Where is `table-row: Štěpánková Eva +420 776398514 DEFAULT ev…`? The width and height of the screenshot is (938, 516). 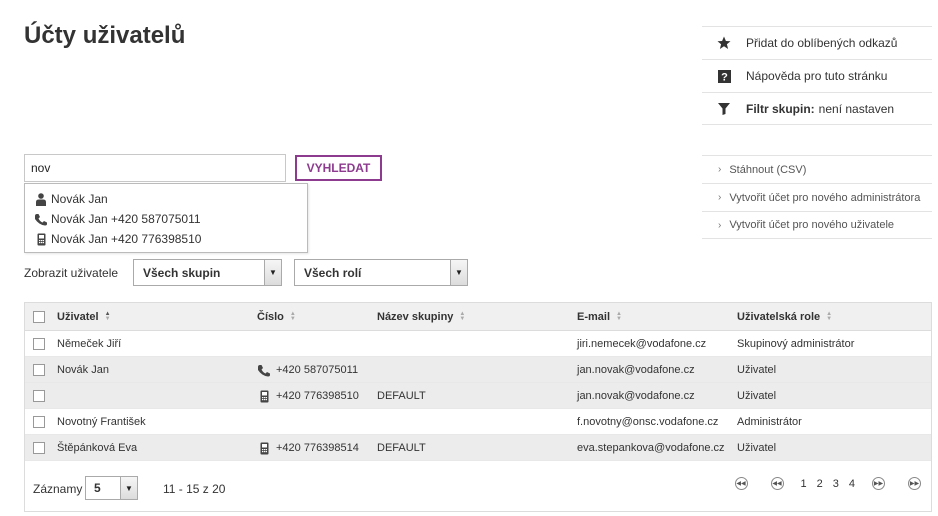 table-row: Štěpánková Eva +420 776398514 DEFAULT ev… is located at coordinates (478, 448).